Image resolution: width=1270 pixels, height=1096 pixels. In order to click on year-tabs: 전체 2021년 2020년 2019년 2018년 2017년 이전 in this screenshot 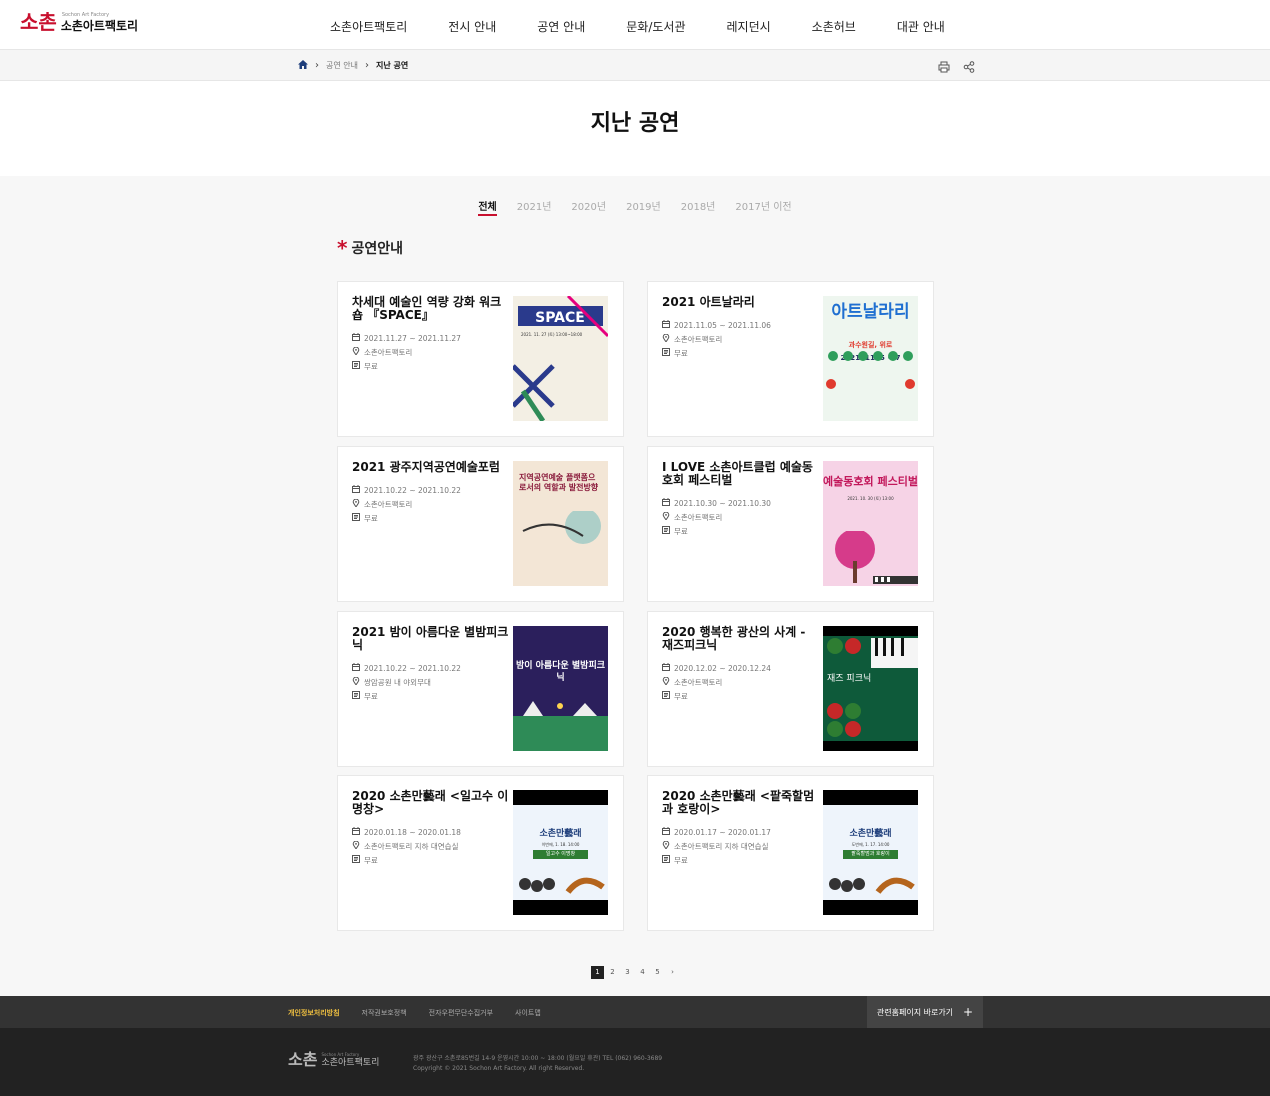, I will do `click(635, 207)`.